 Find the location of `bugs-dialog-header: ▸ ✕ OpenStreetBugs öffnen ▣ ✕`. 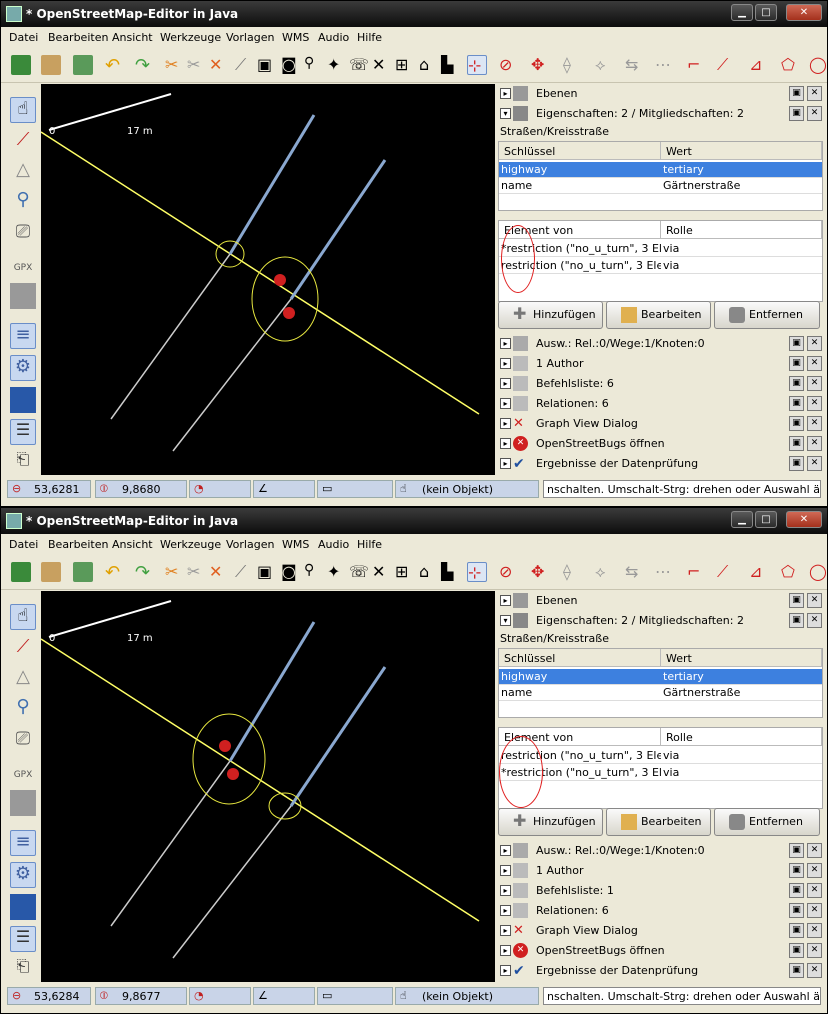

bugs-dialog-header: ▸ ✕ OpenStreetBugs öffnen ▣ ✕ is located at coordinates (661, 950).